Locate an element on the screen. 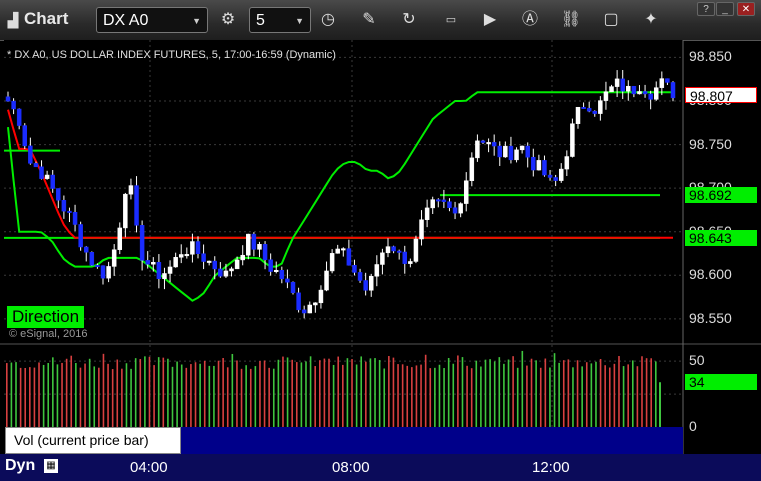 This screenshot has width=761, height=481. link-icon: ⛓ is located at coordinates (571, 20).